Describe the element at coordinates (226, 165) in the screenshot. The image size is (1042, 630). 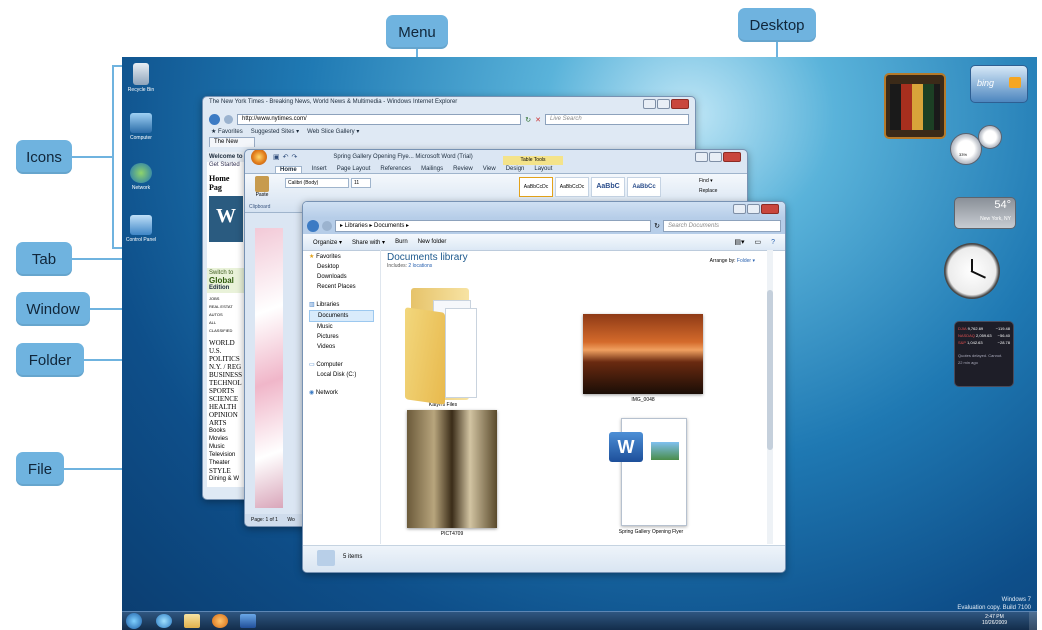
I see `get-started-link: Get Started` at that location.